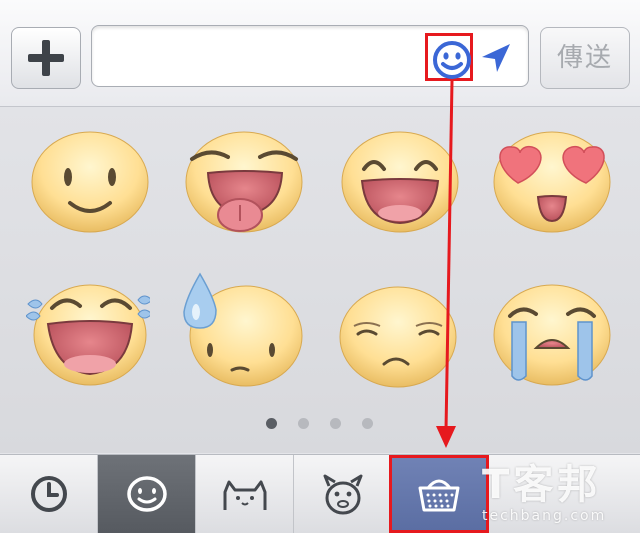 This screenshot has height=533, width=640. I want to click on smile-sticker, so click(90, 180).